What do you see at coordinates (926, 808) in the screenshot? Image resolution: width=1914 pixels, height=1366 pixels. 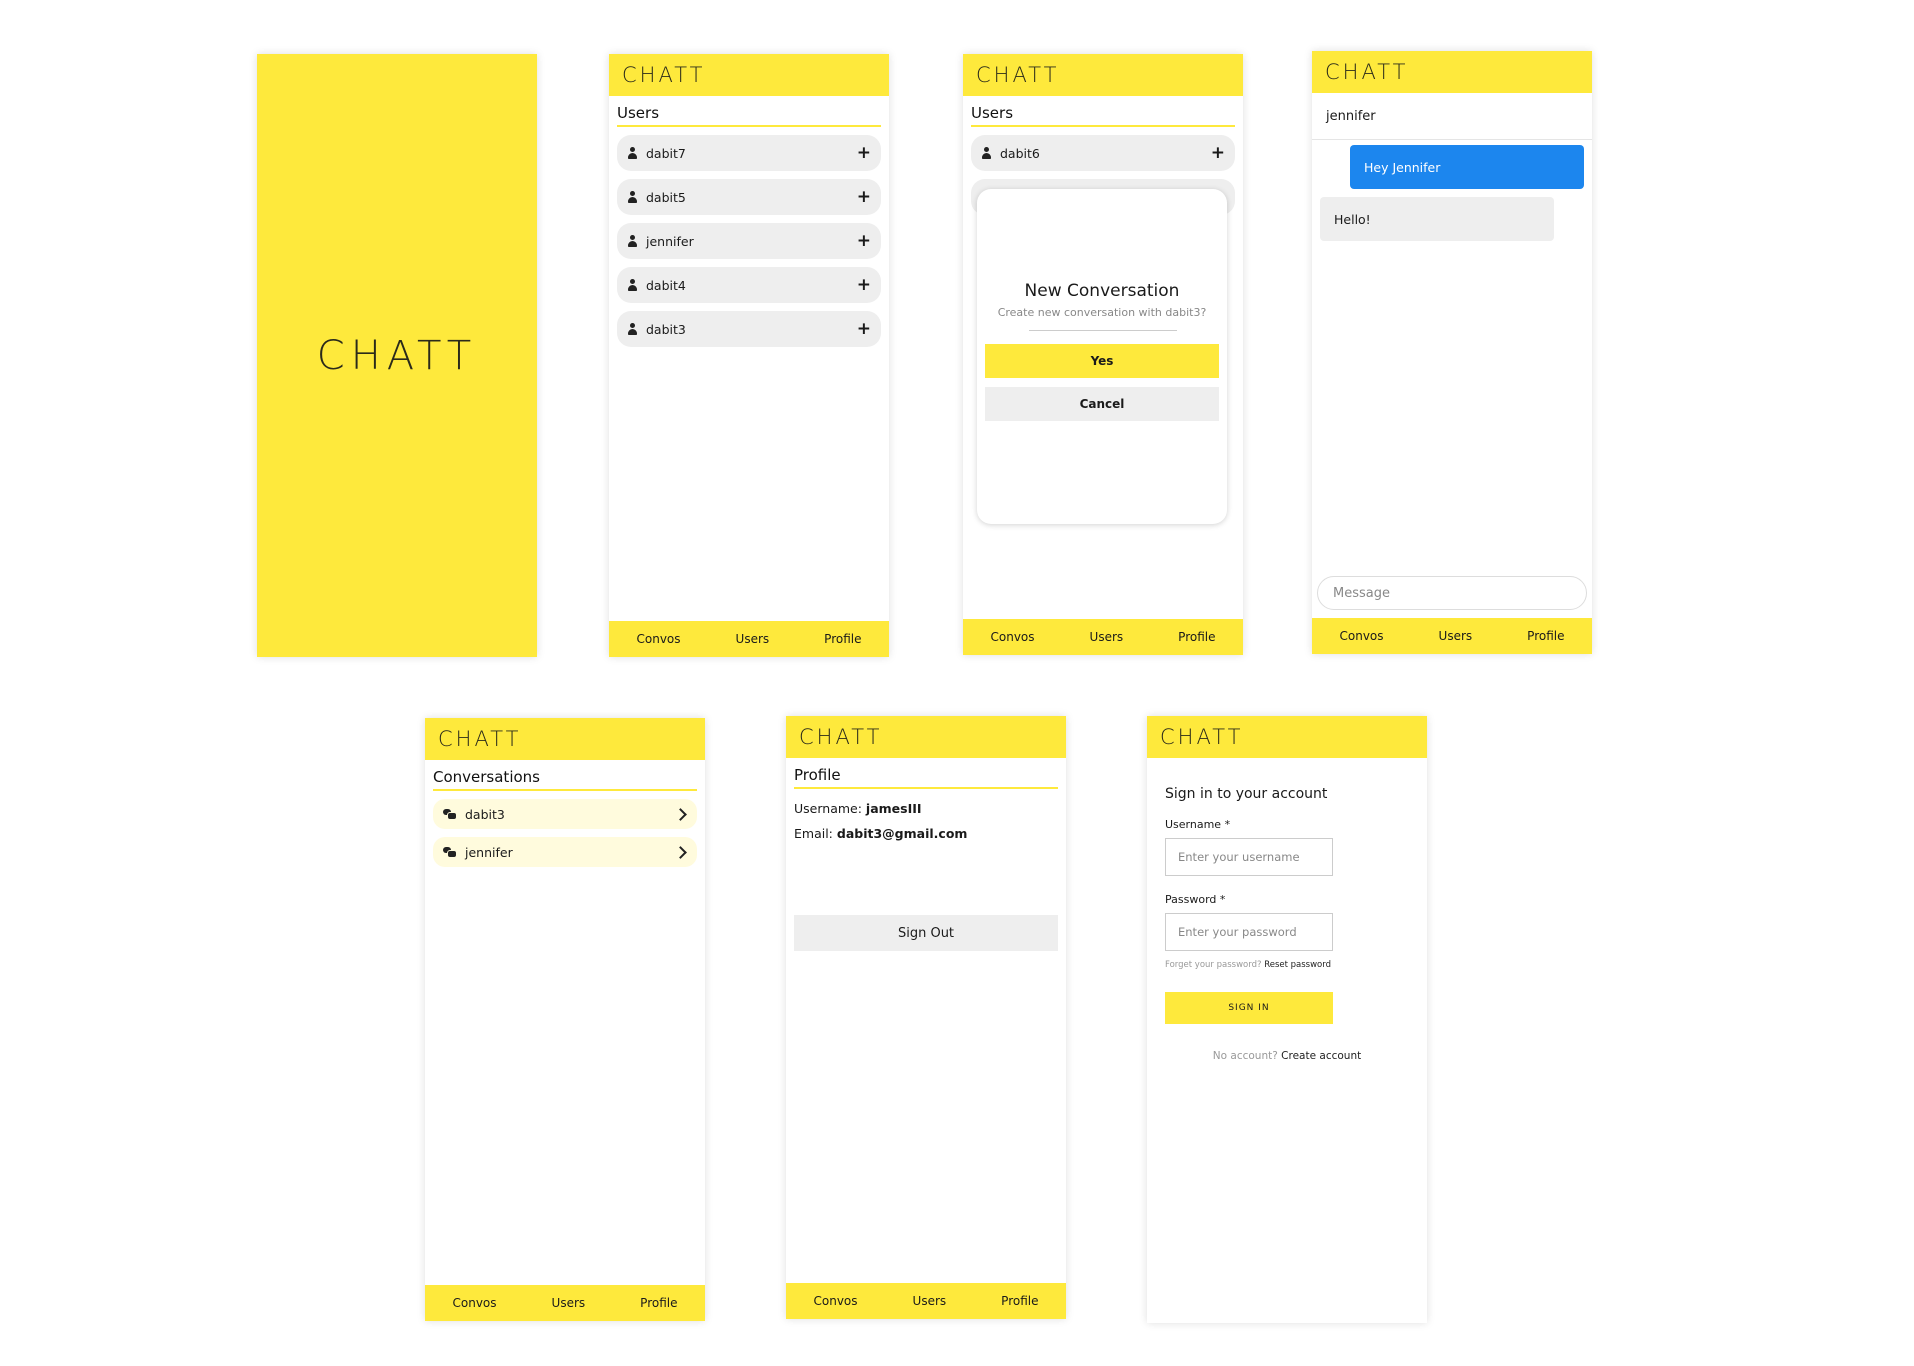 I see `profile-username: Username: jamesIII` at bounding box center [926, 808].